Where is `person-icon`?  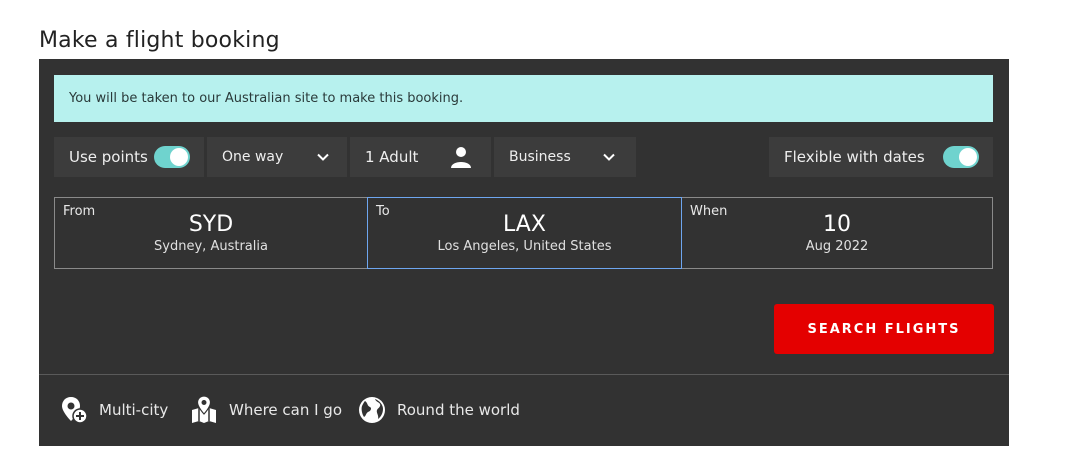
person-icon is located at coordinates (461, 157).